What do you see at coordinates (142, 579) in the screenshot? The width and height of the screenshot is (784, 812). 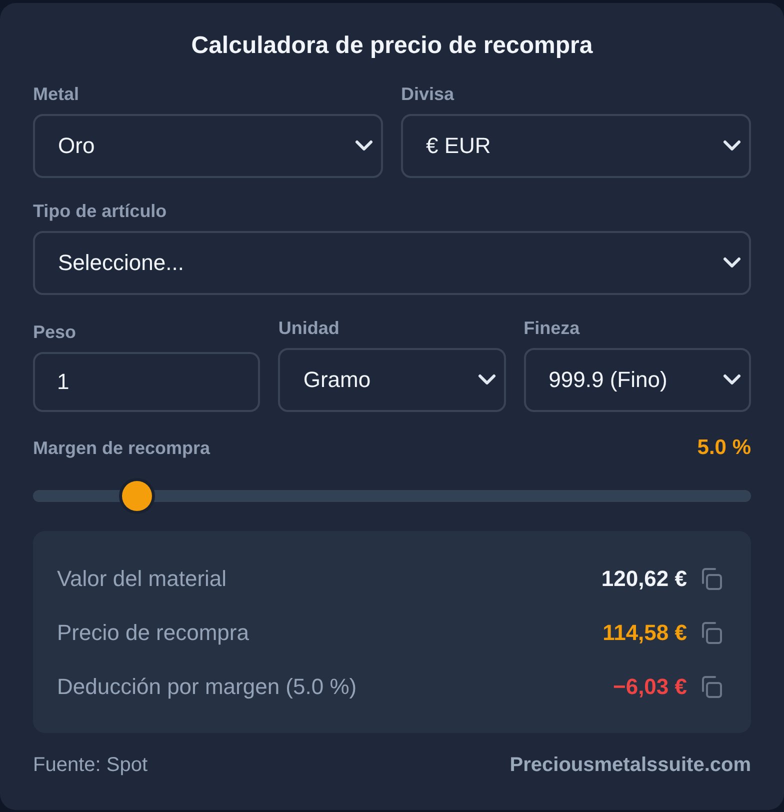 I see `result-label: Valor del material` at bounding box center [142, 579].